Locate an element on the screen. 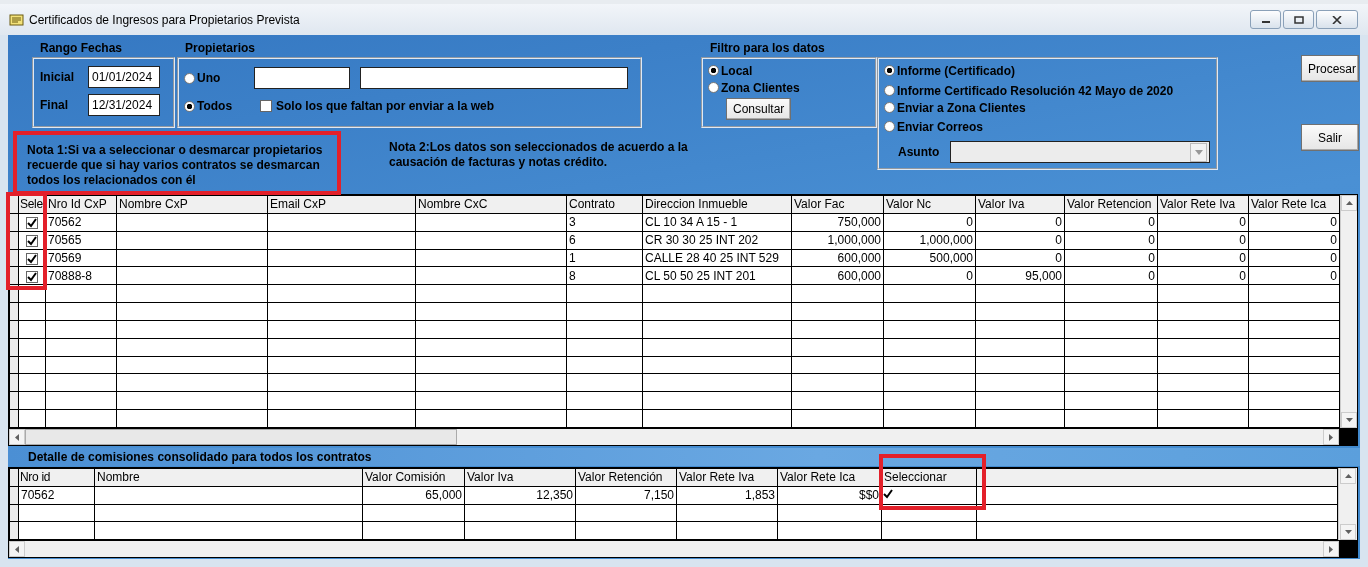  exit-button: Salir is located at coordinates (1330, 137).